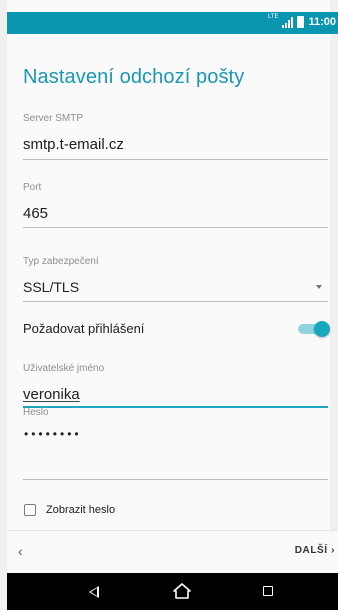 This screenshot has width=338, height=610. Describe the element at coordinates (175, 227) in the screenshot. I see `port-underline` at that location.